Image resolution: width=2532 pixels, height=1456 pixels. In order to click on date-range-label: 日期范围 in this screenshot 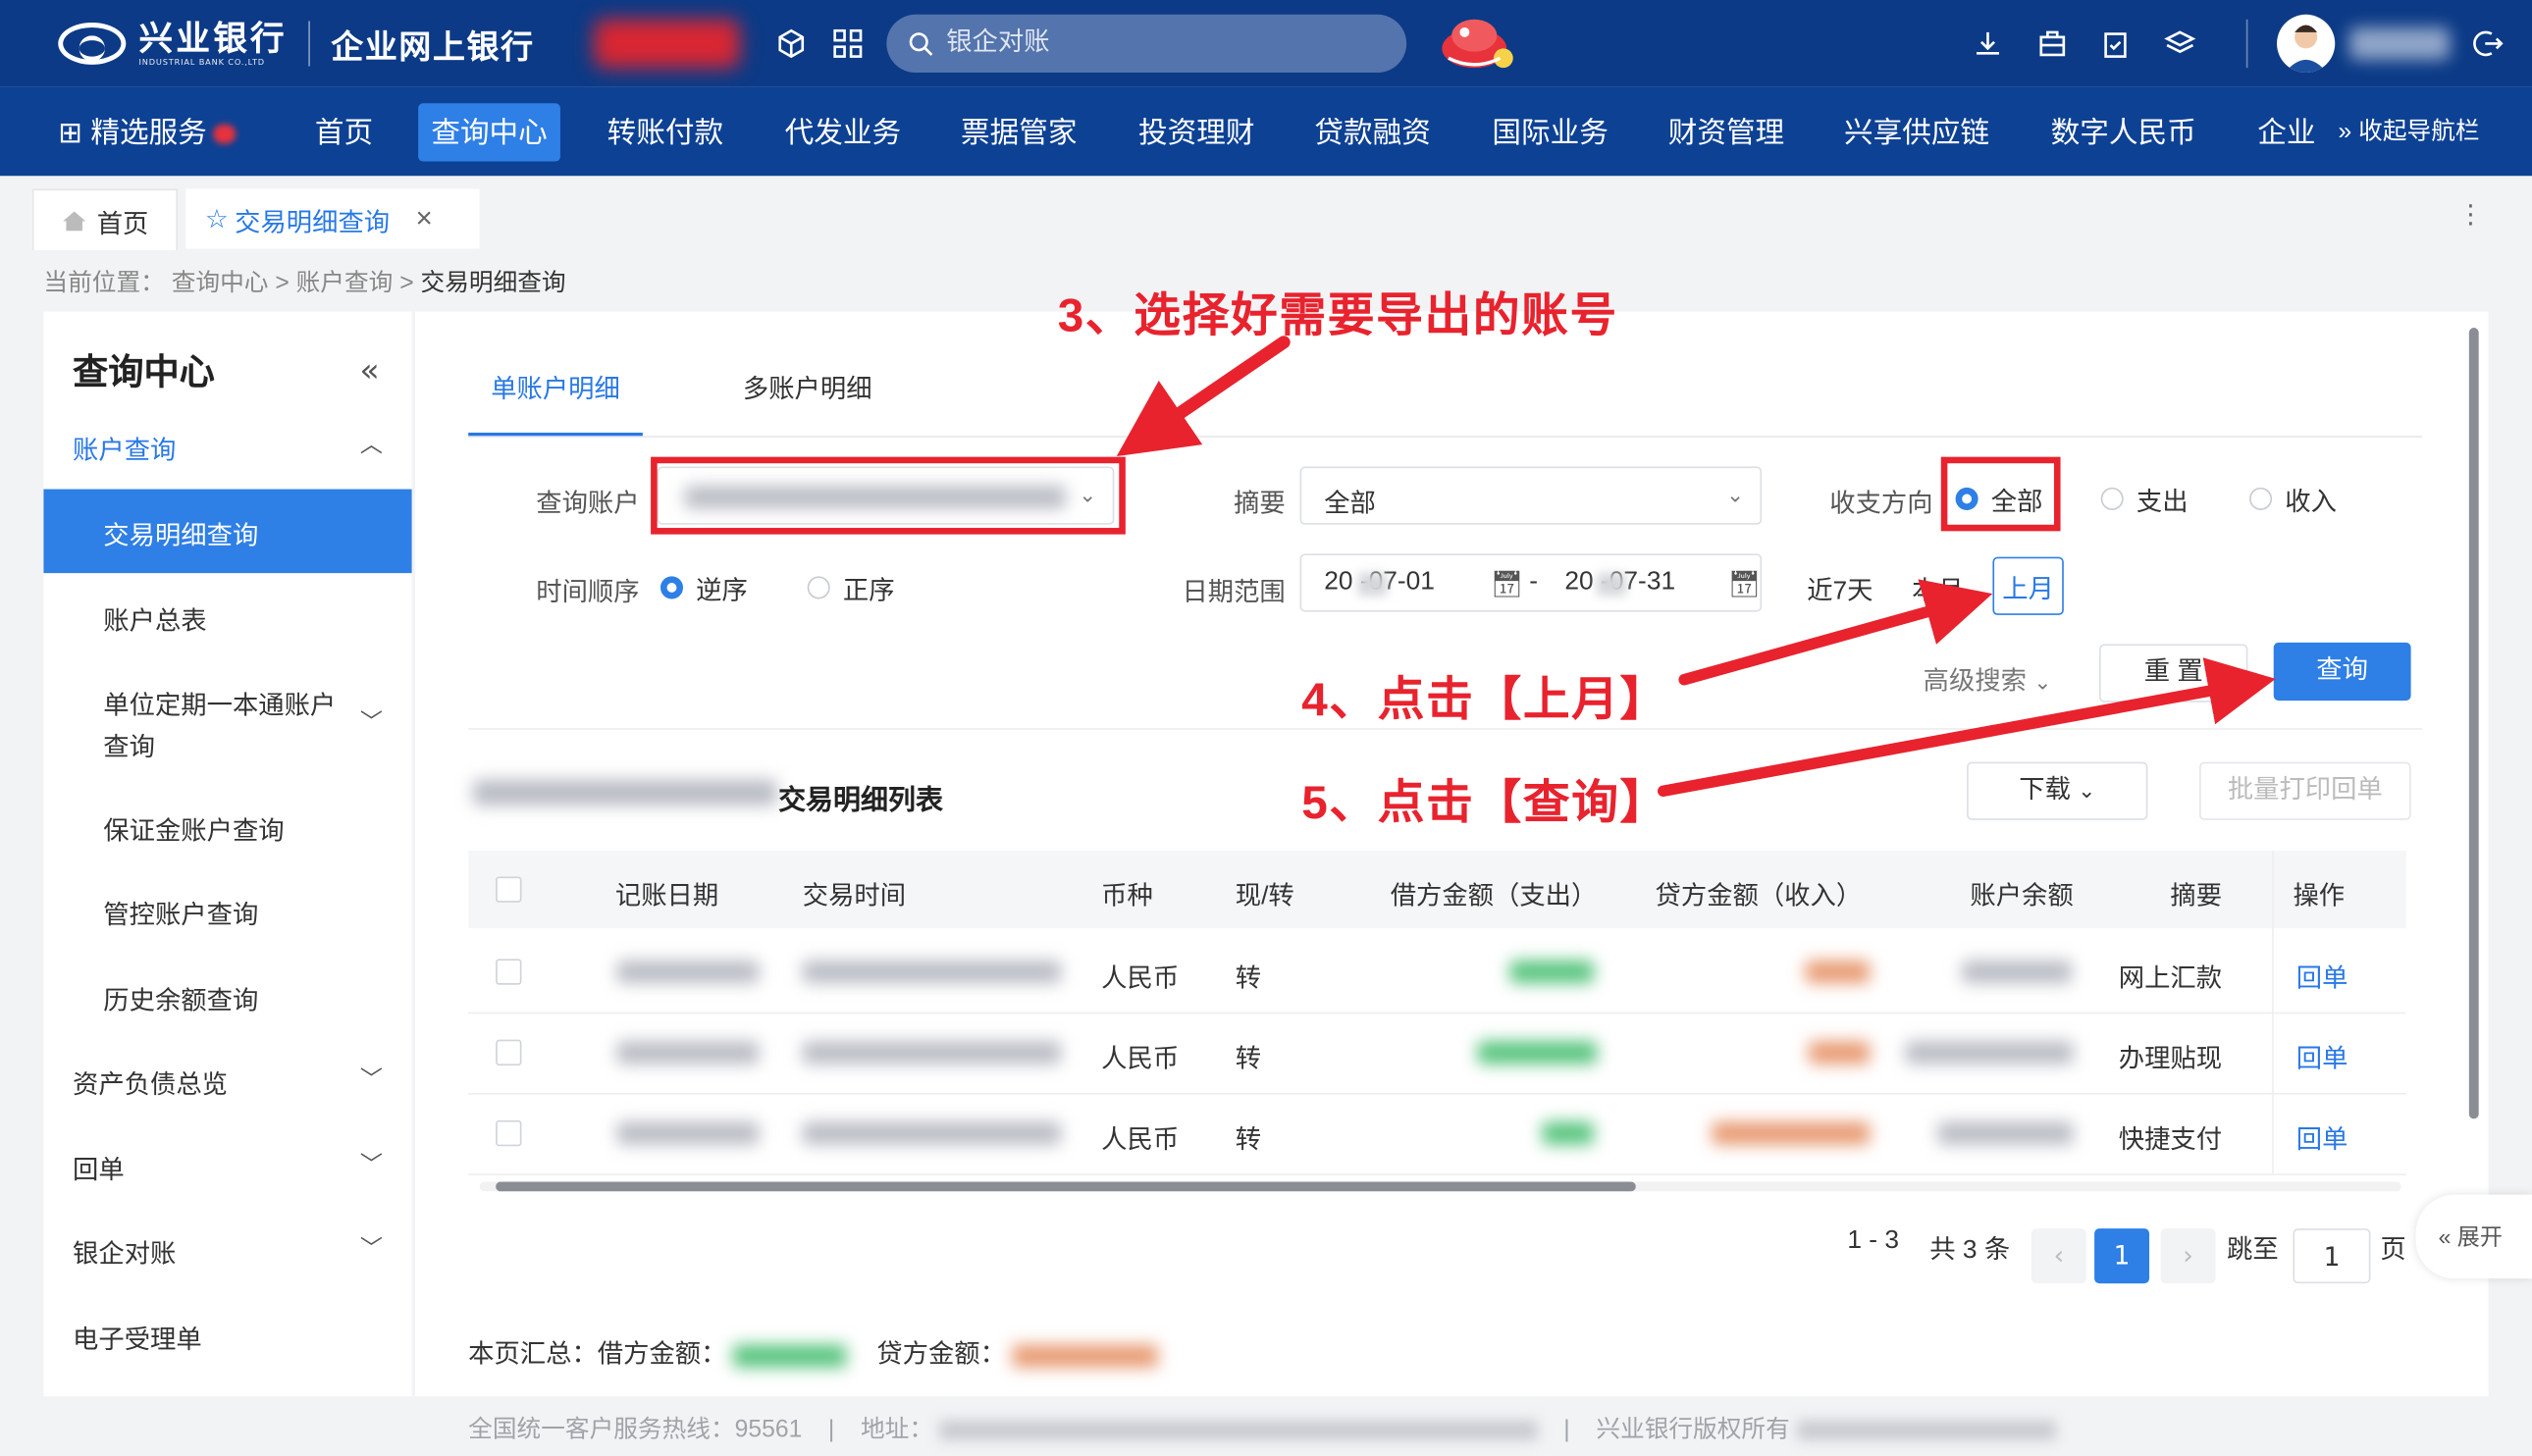, I will do `click(1234, 593)`.